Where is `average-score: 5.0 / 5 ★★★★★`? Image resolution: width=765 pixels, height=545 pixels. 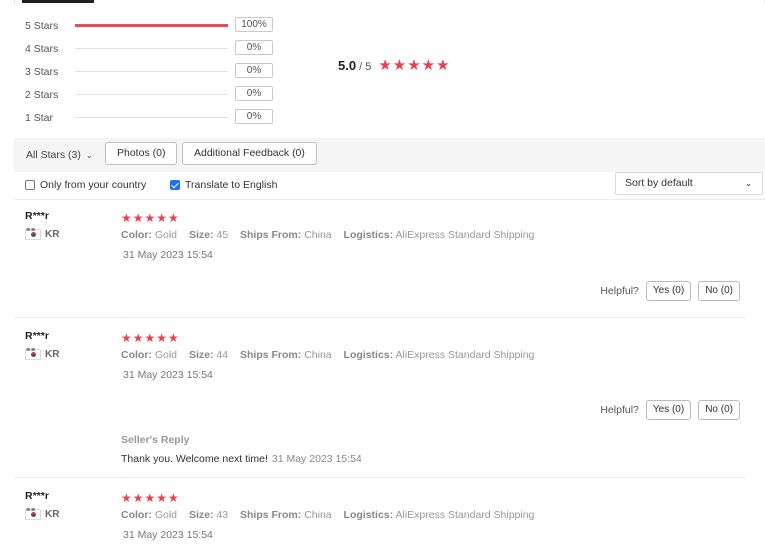
average-score: 5.0 / 5 ★★★★★ is located at coordinates (394, 65).